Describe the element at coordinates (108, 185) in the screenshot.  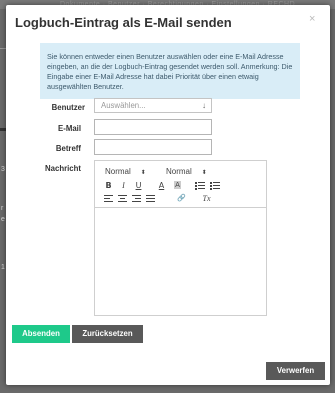
I see `bold-icon: B` at that location.